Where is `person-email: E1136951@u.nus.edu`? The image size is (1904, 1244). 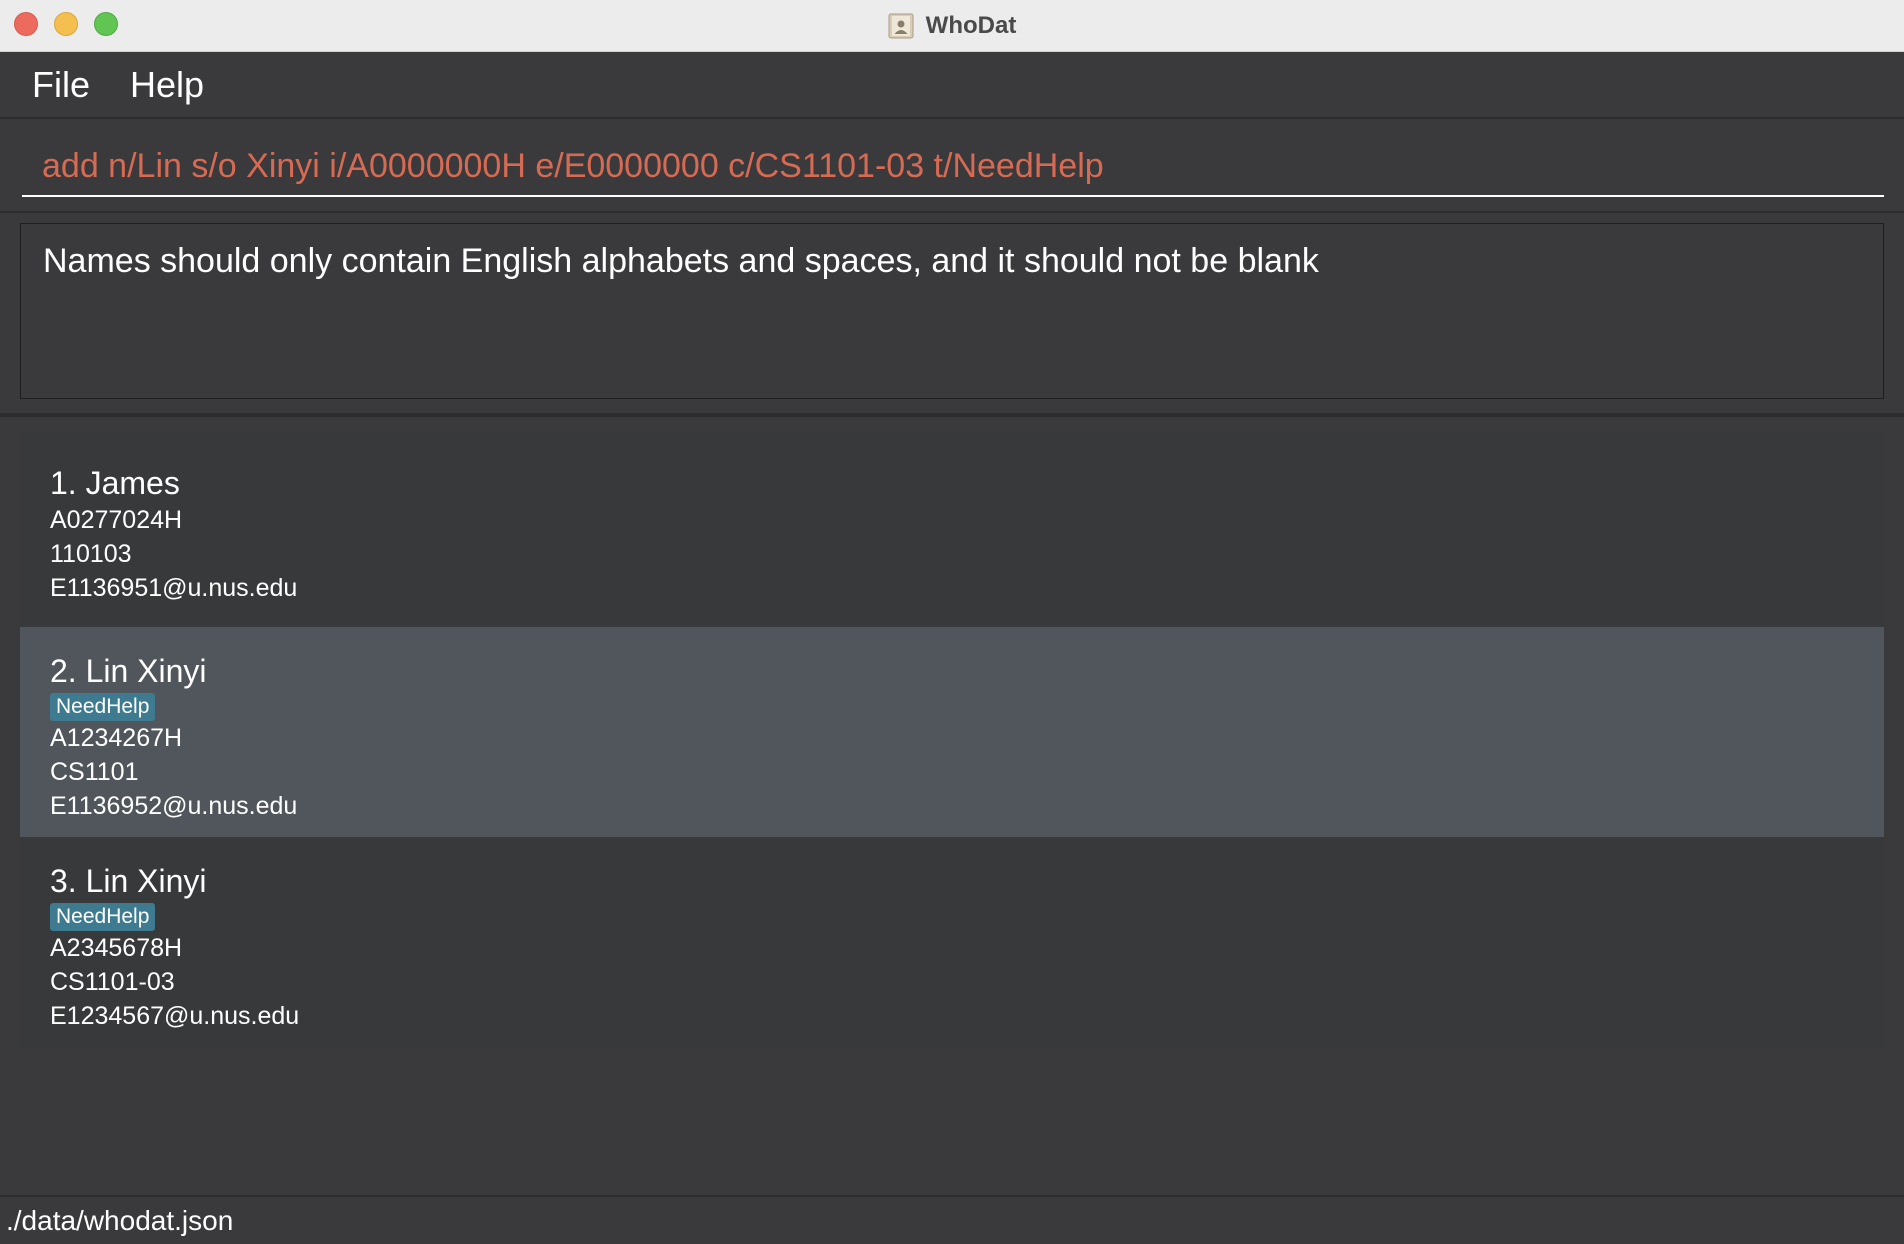 person-email: E1136951@u.nus.edu is located at coordinates (174, 588).